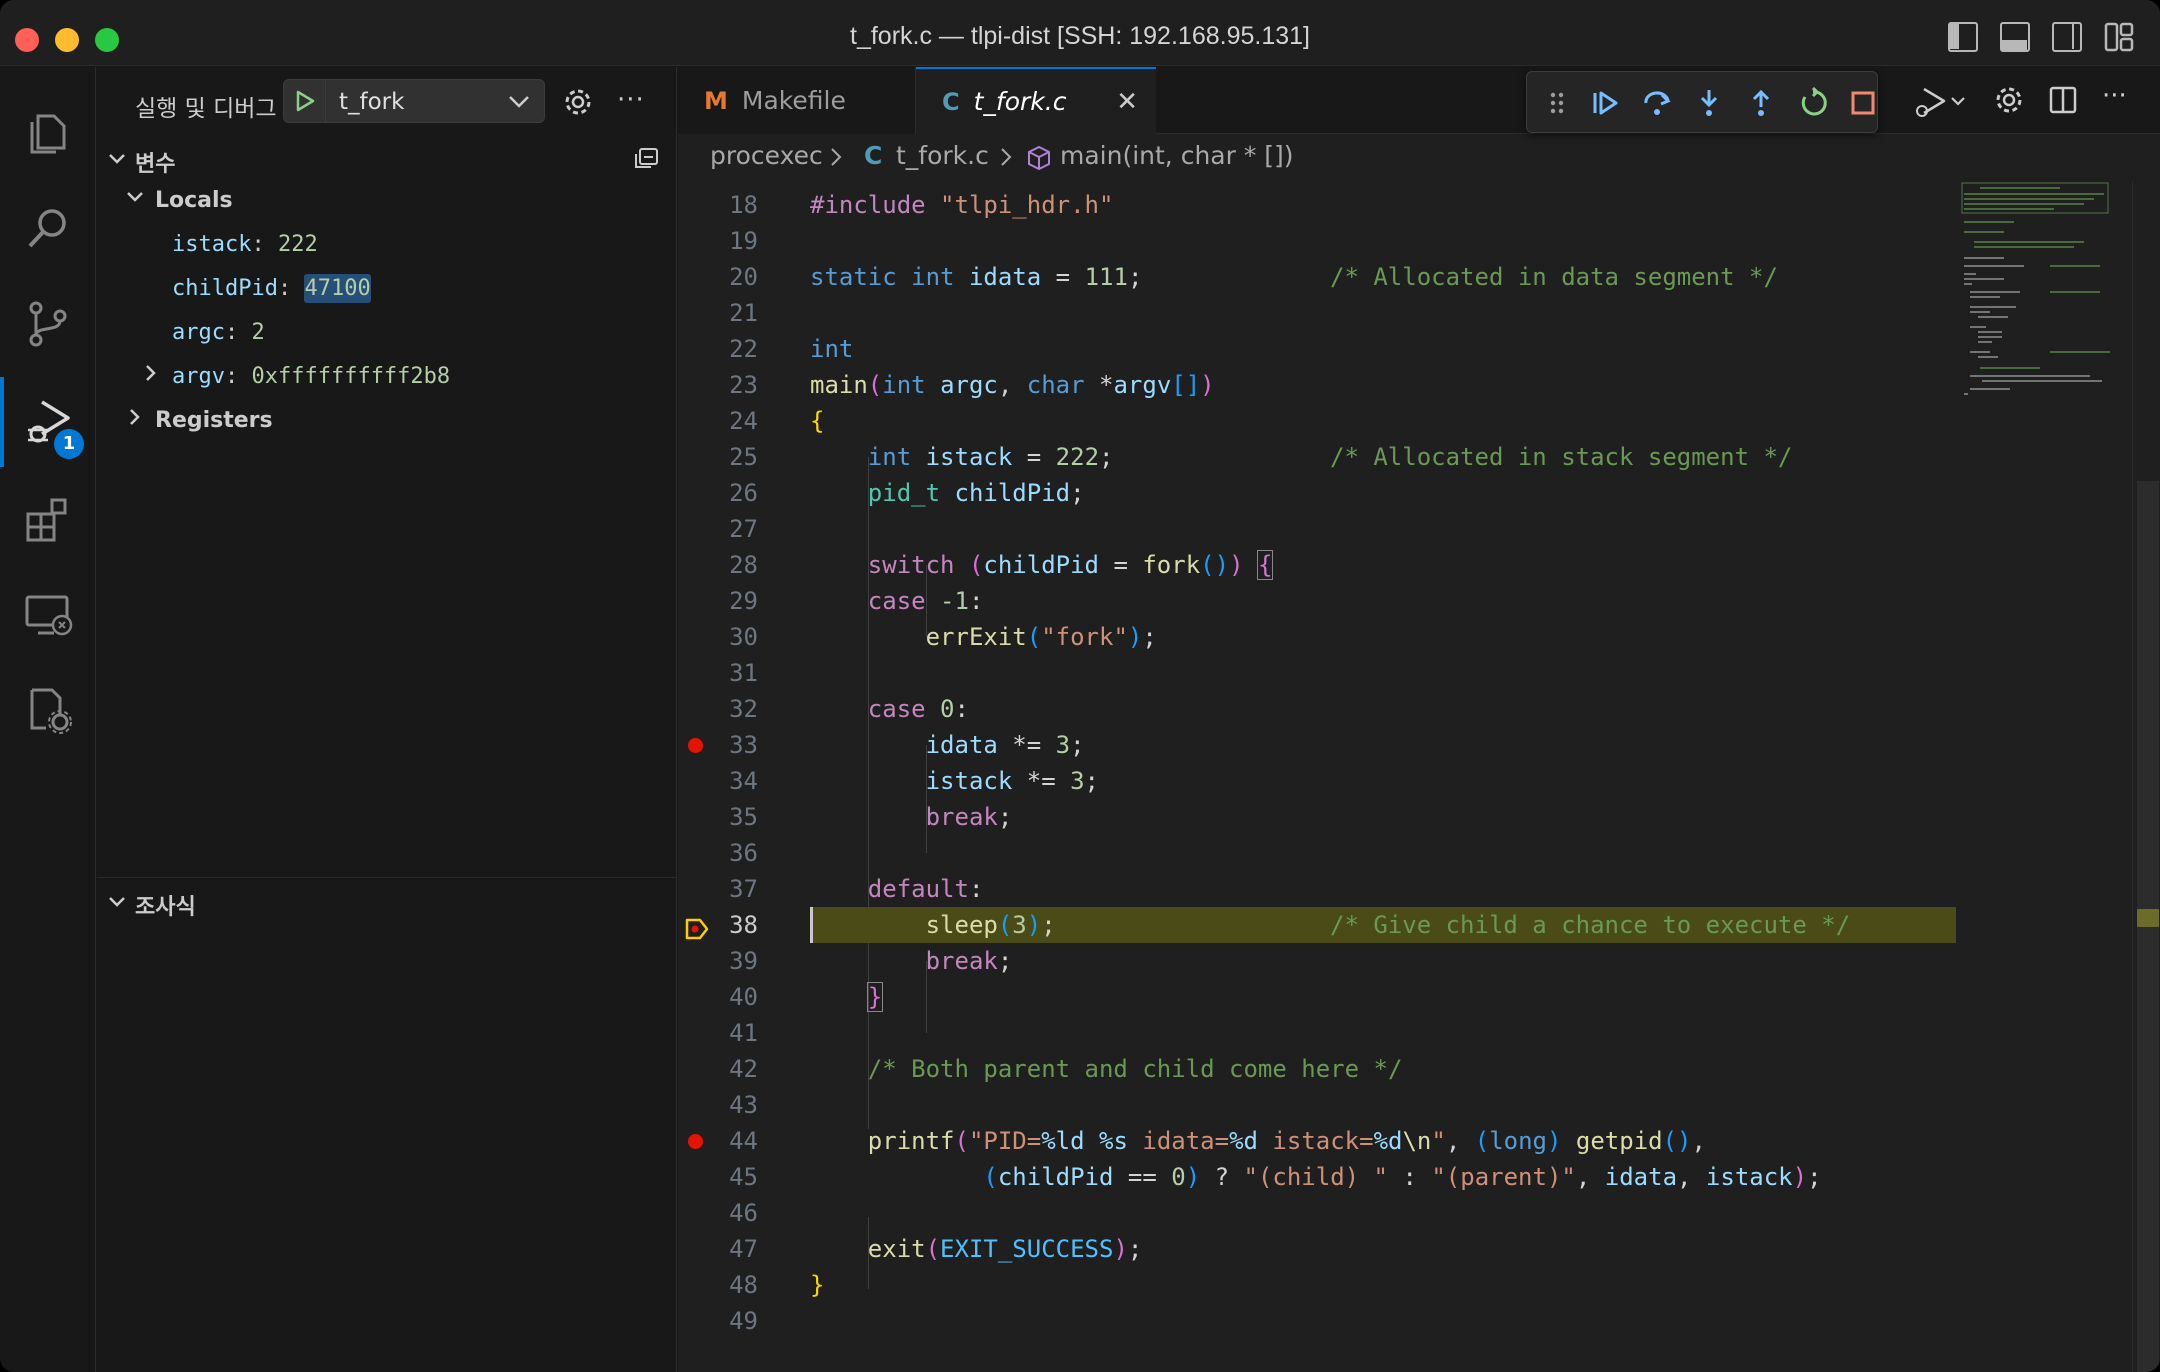 This screenshot has width=2160, height=1372. Describe the element at coordinates (1177, 155) in the screenshot. I see `breadcrumb-symbol: main(int, char * [])` at that location.